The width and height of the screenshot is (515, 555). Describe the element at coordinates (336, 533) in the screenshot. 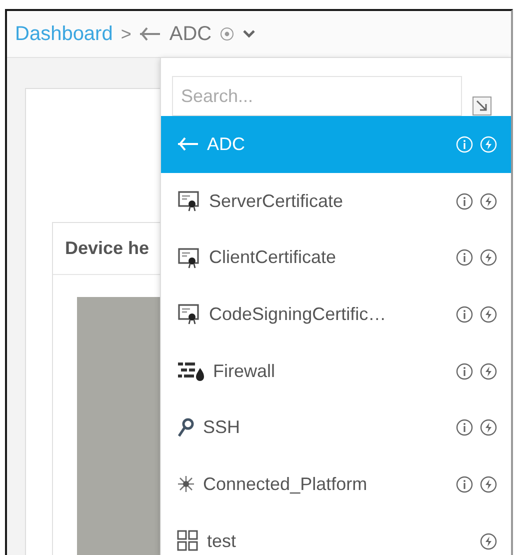

I see `menu-item: test` at that location.